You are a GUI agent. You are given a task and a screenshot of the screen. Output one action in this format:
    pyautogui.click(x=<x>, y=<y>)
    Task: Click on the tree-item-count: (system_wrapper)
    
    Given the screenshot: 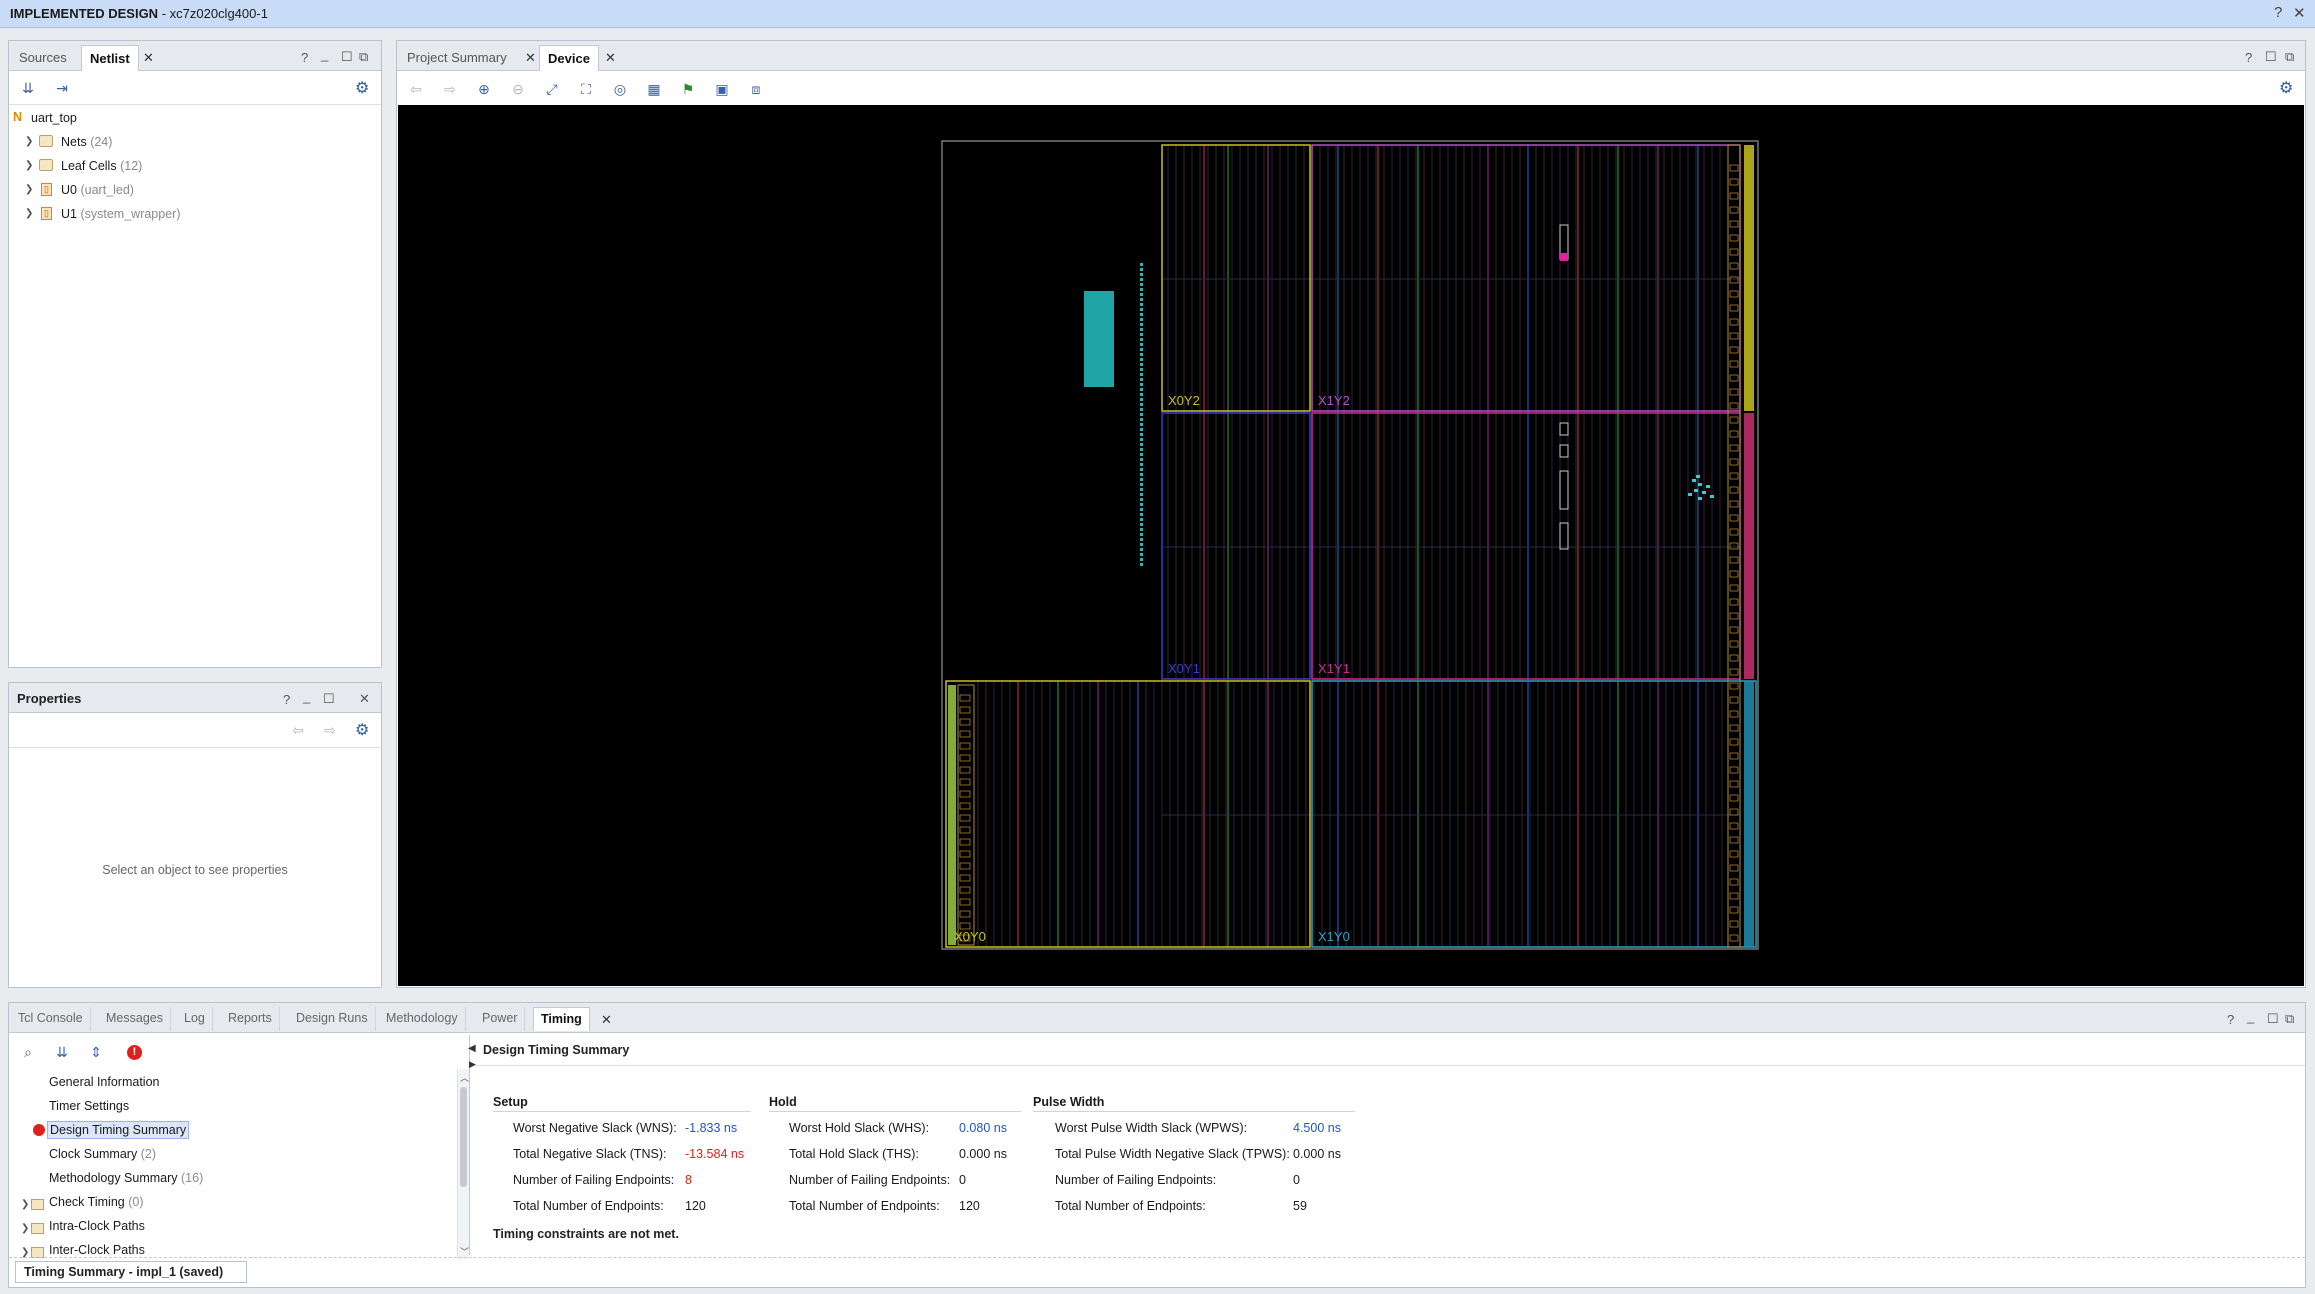 What is the action you would take?
    pyautogui.click(x=130, y=214)
    